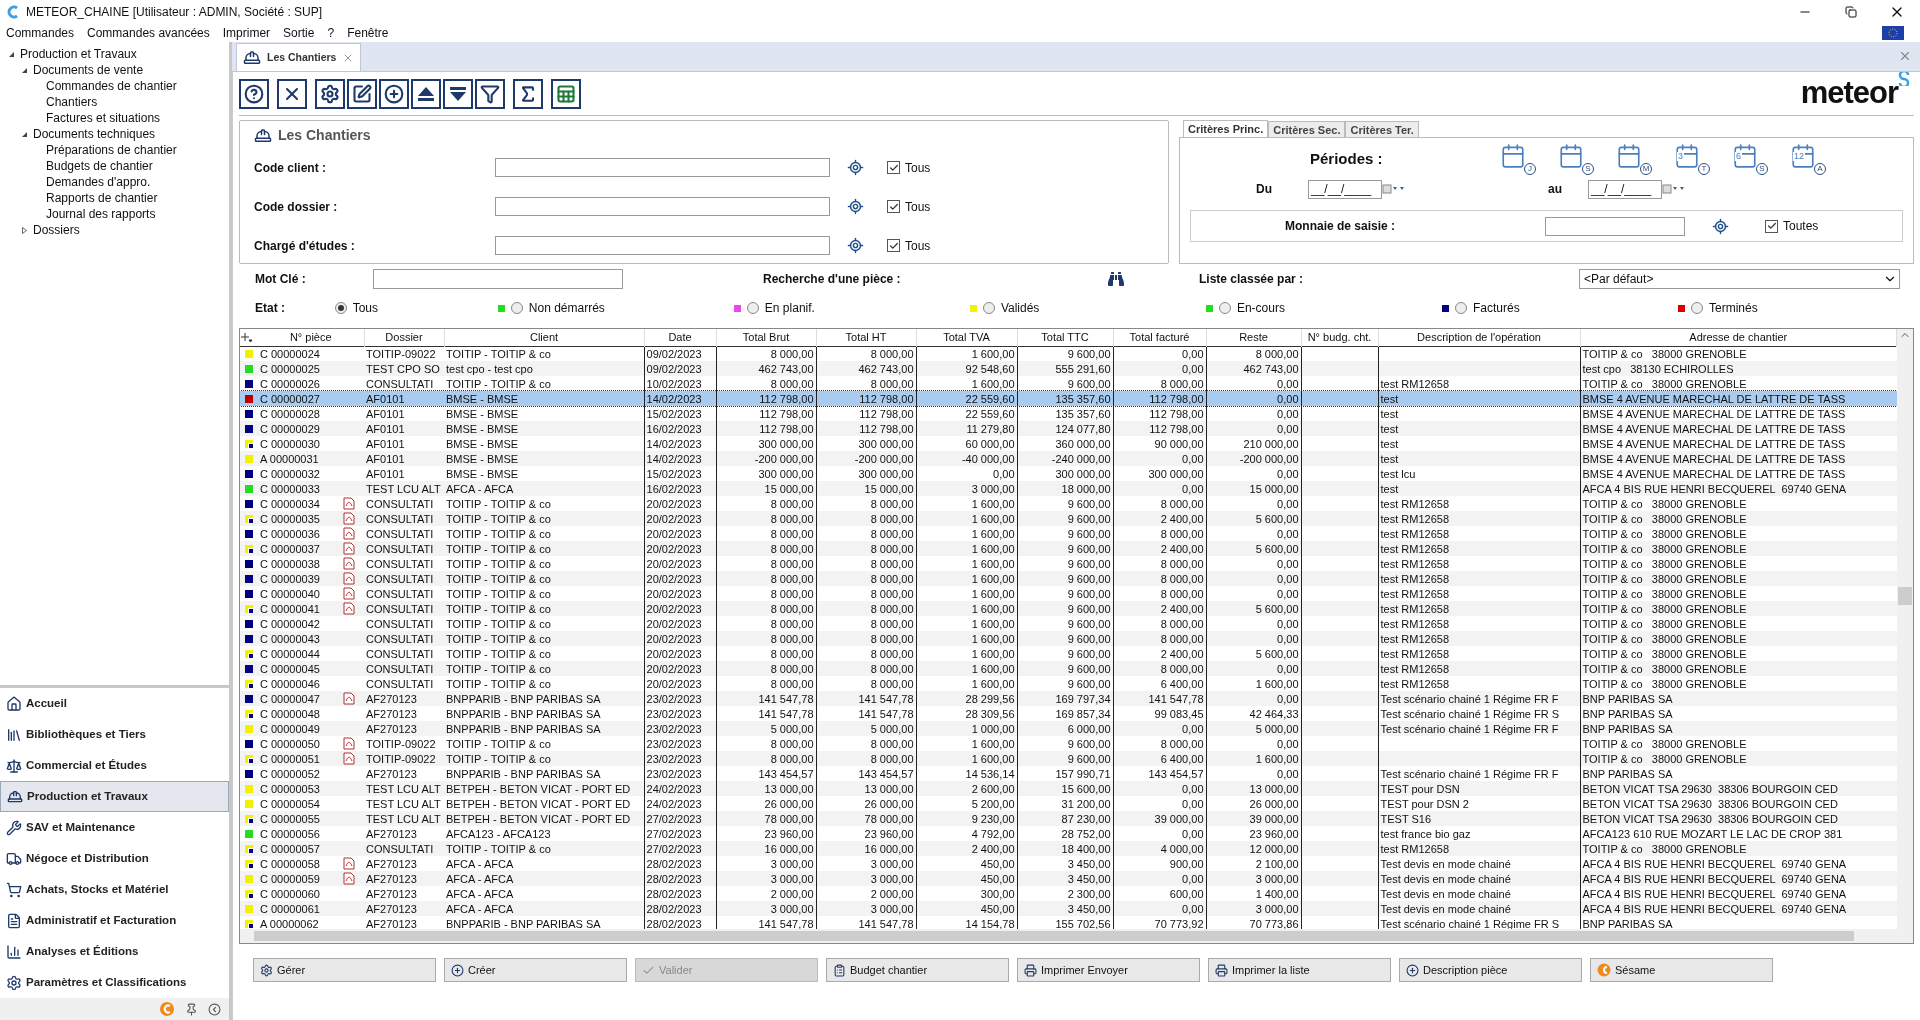 This screenshot has width=1920, height=1020. Describe the element at coordinates (1068, 698) in the screenshot. I see `table-row: C 00000047 AF270123 BNPPARIB - BNP PARIBAS SA 23/02/2023 141 547,78 141 547,78 28 299,56 169 797,34 141 547,78 0,00 Test scénario chainé 1 Régime FR F BNP PARIBAS SA` at that location.